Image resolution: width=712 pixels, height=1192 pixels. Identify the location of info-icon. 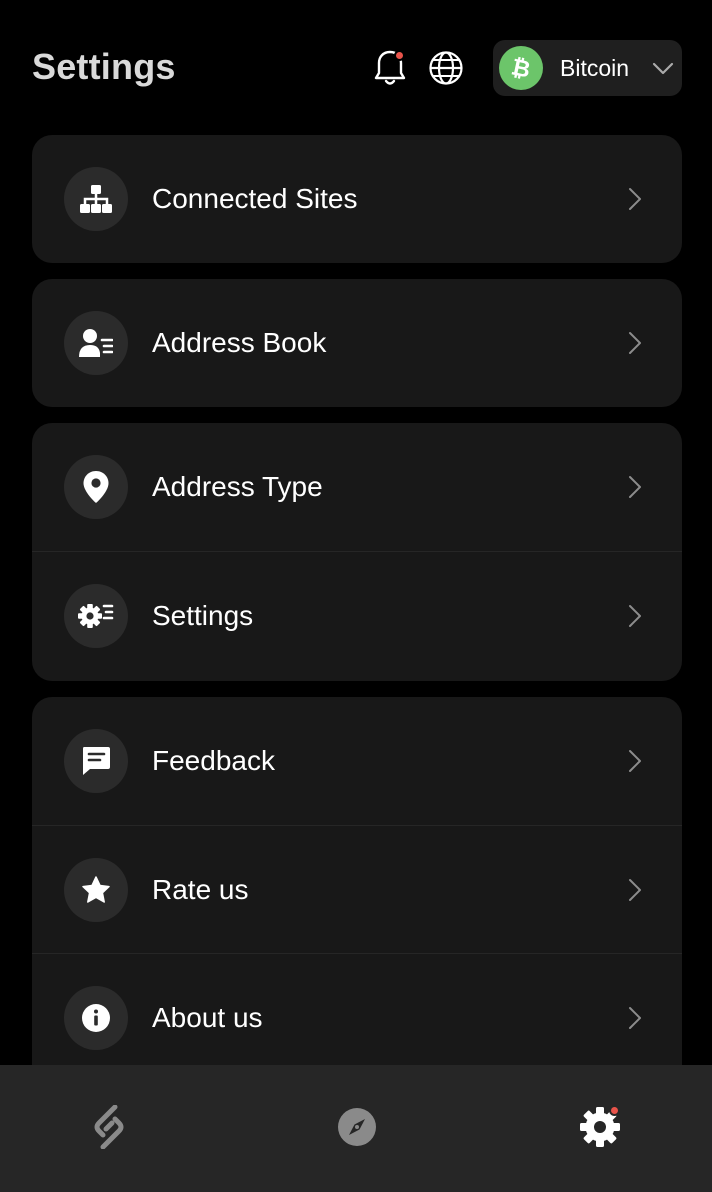
(96, 1018).